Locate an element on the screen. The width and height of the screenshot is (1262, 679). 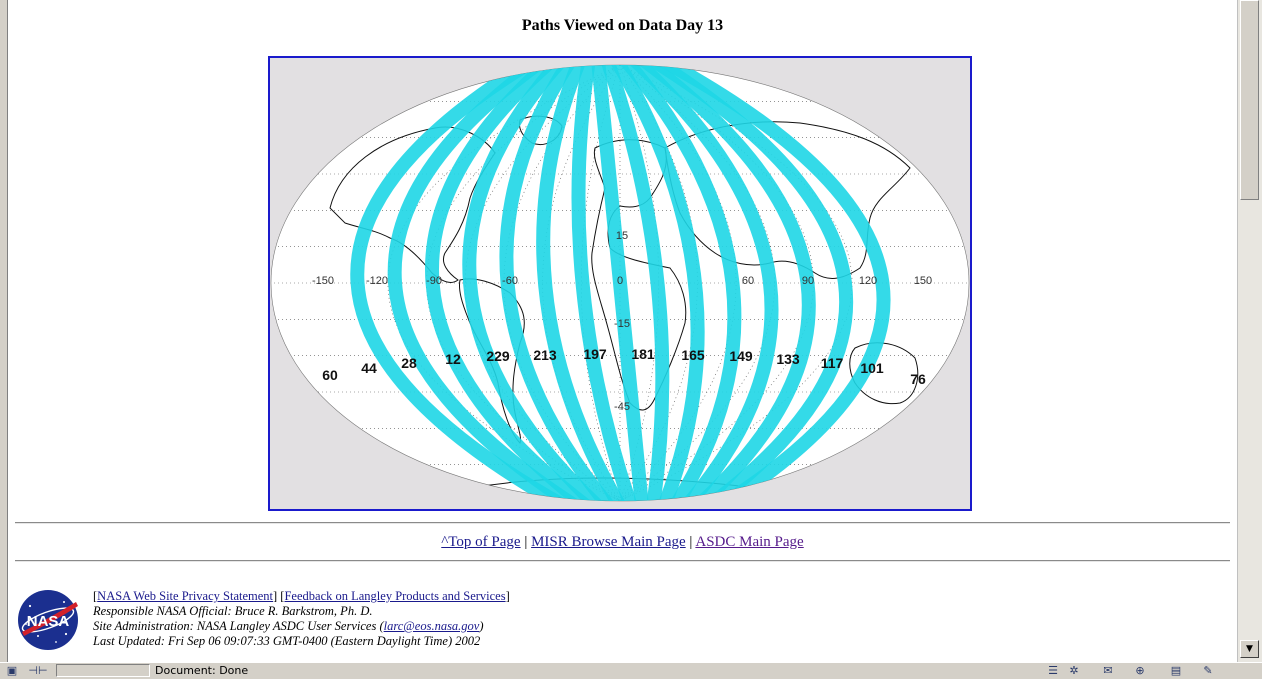
path-number-label: 76 is located at coordinates (918, 379).